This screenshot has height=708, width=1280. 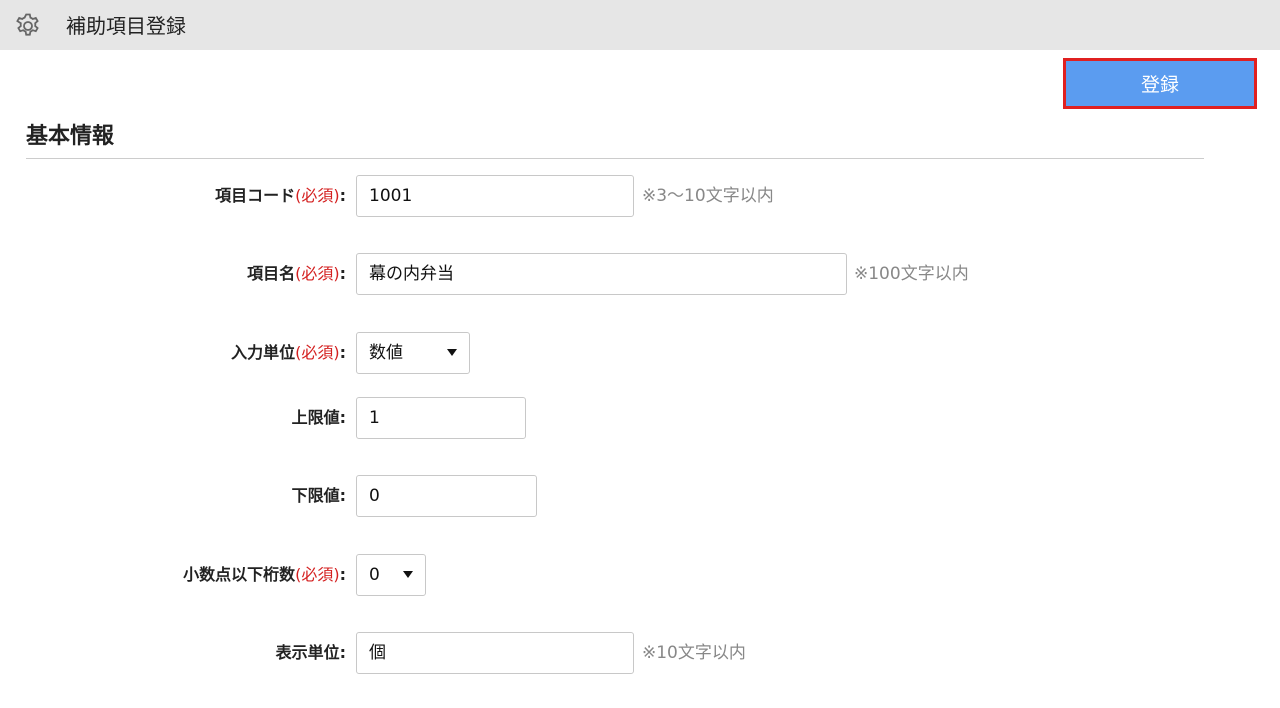 What do you see at coordinates (640, 196) in the screenshot?
I see `item-code-row: 項目コード(必須): 1001 ※3〜10文字以内` at bounding box center [640, 196].